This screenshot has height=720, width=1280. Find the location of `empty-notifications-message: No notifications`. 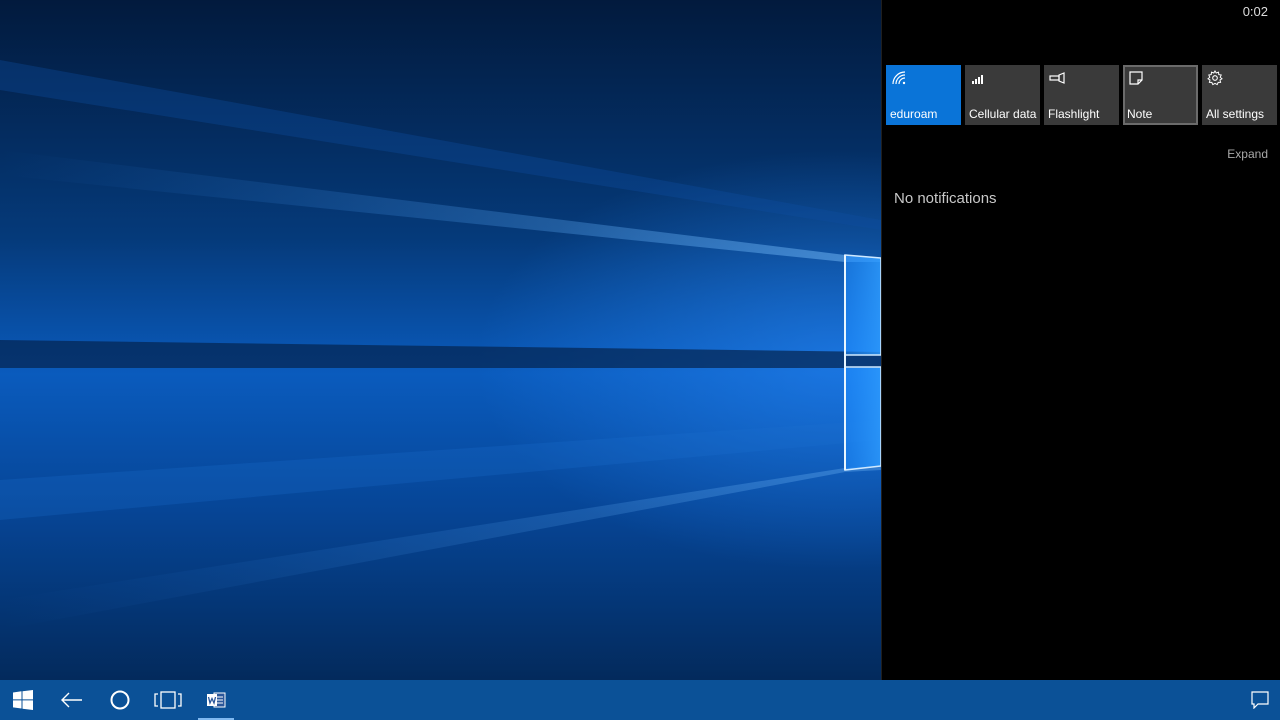

empty-notifications-message: No notifications is located at coordinates (945, 198).